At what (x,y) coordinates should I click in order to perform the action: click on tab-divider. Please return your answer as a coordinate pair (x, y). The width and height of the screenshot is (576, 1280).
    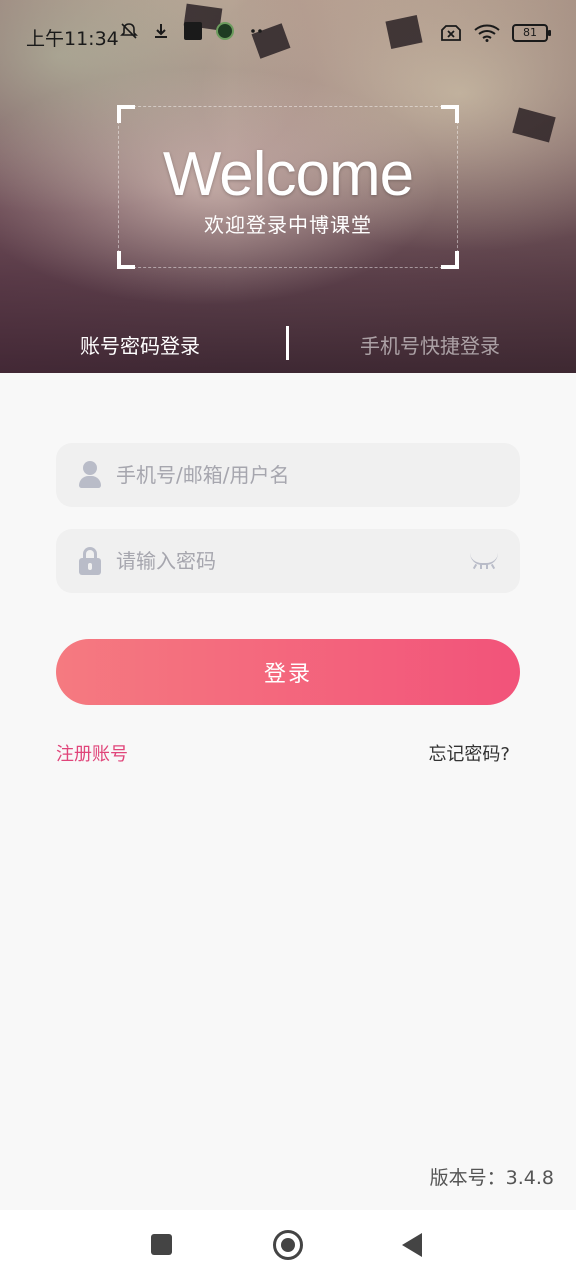
    Looking at the image, I should click on (287, 343).